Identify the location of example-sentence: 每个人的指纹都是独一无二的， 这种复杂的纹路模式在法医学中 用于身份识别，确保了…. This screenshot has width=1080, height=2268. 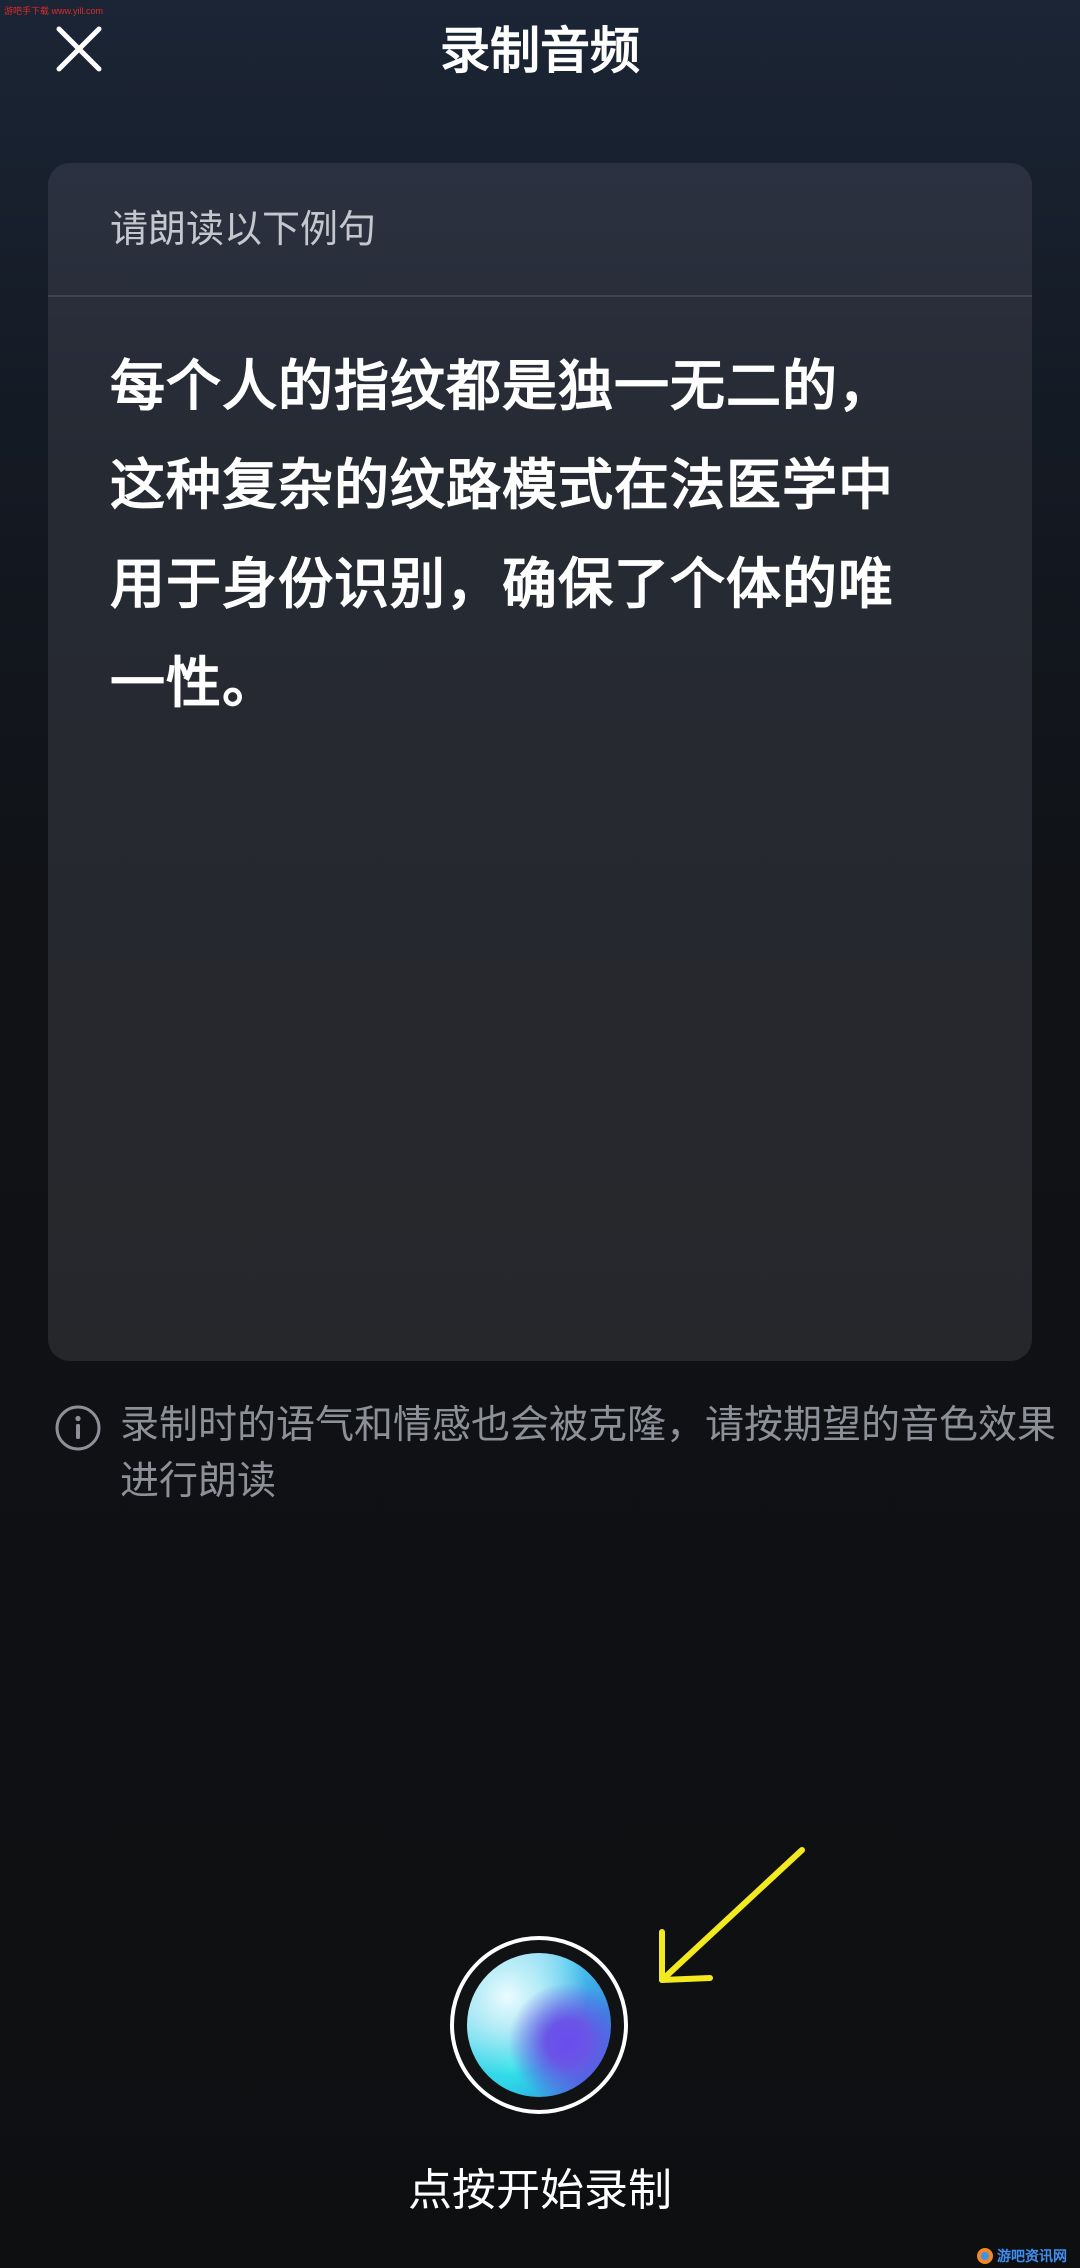
(550, 535).